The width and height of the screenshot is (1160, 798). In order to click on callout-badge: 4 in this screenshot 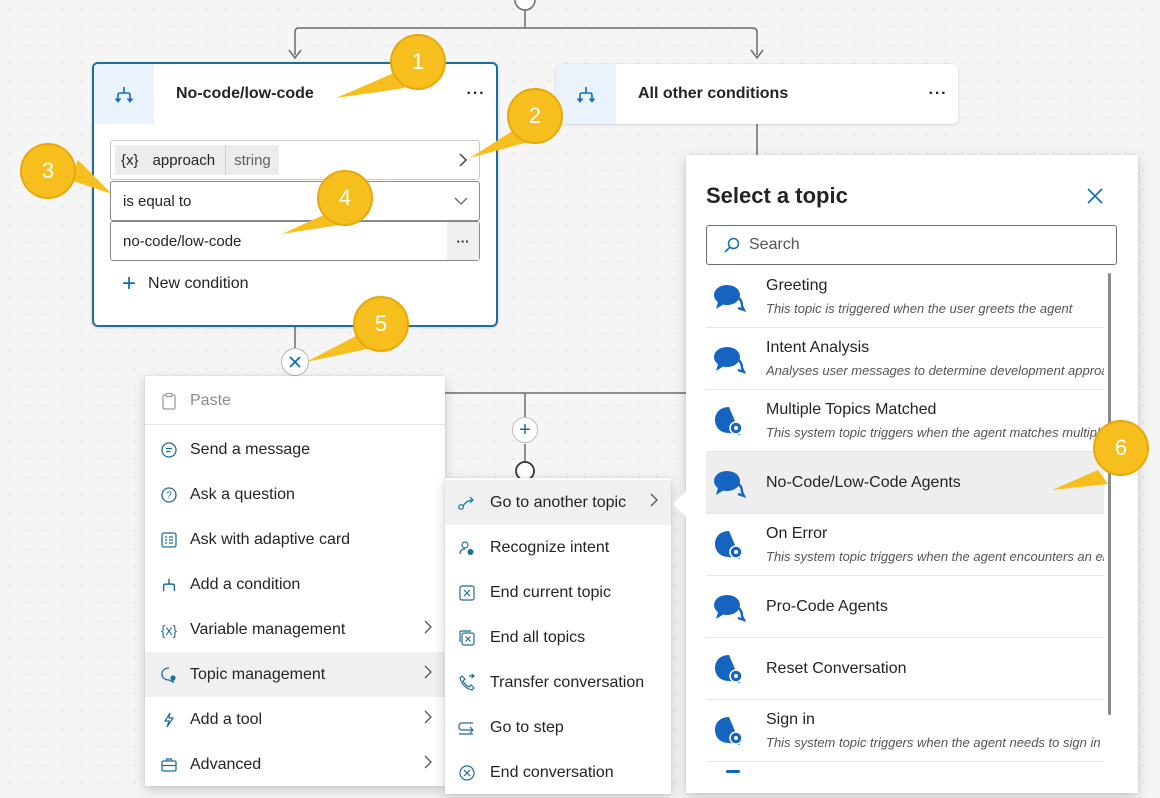, I will do `click(345, 198)`.